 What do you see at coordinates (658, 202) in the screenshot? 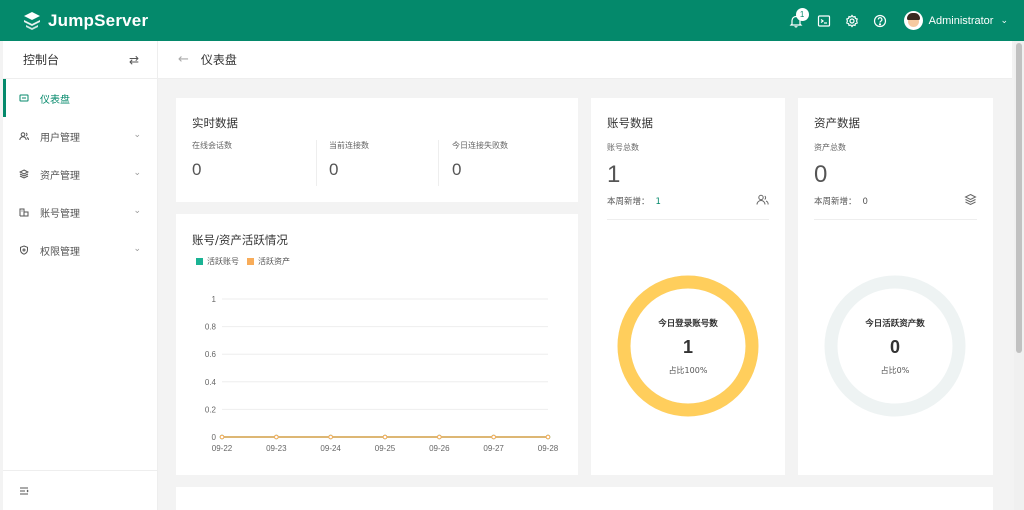
I see `week-value: 1` at bounding box center [658, 202].